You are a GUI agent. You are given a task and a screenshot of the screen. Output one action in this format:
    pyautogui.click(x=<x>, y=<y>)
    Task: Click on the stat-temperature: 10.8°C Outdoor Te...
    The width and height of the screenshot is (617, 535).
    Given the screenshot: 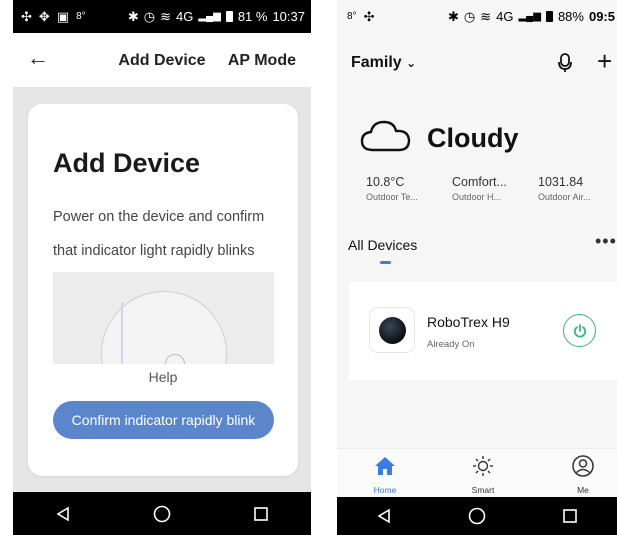 What is the action you would take?
    pyautogui.click(x=392, y=188)
    